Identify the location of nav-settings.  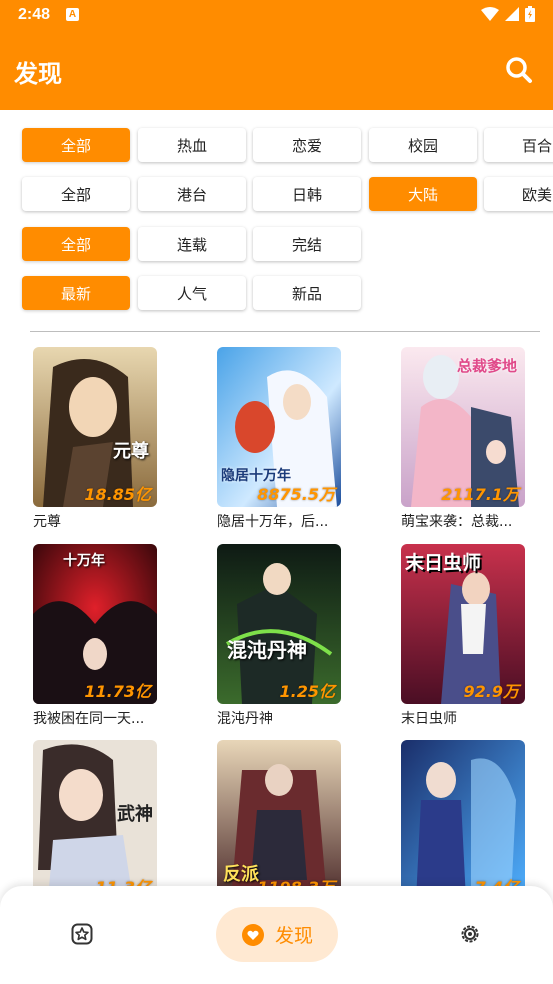
(470, 934).